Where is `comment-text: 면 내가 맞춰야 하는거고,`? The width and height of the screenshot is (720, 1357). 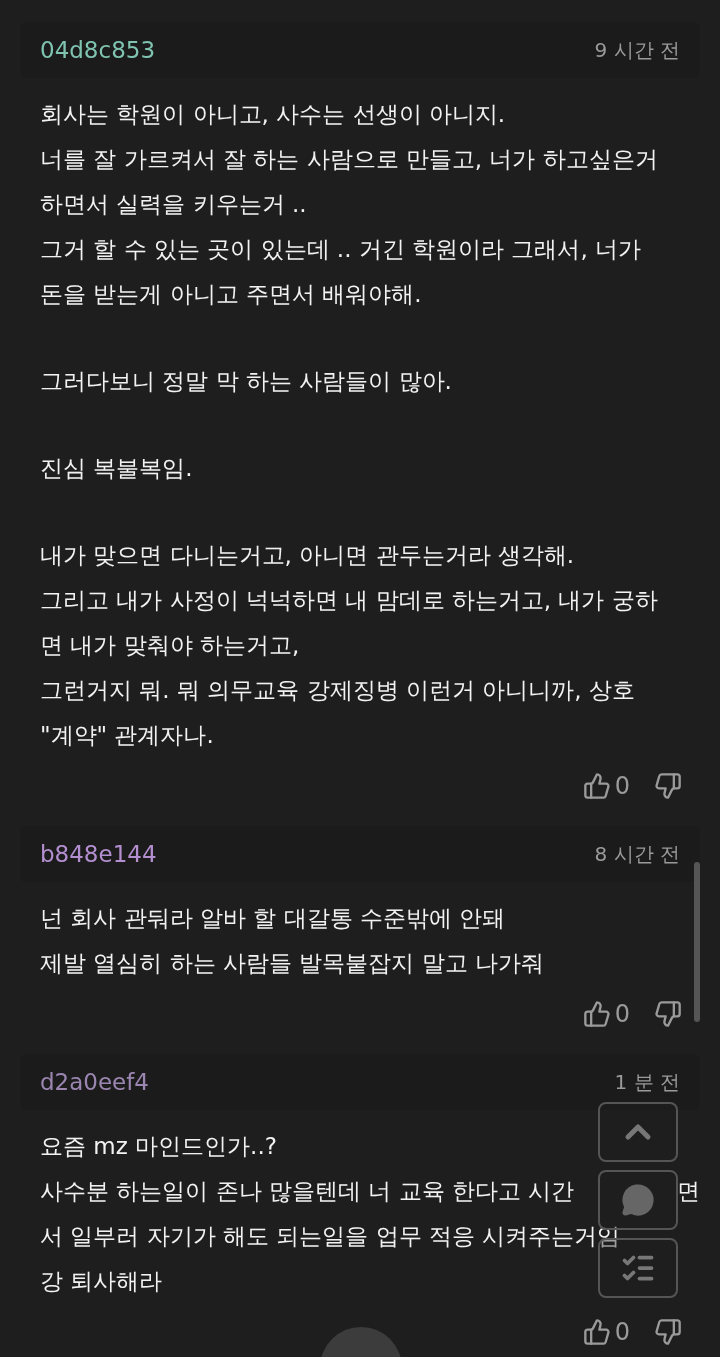
comment-text: 면 내가 맞춰야 하는거고, is located at coordinates (170, 645).